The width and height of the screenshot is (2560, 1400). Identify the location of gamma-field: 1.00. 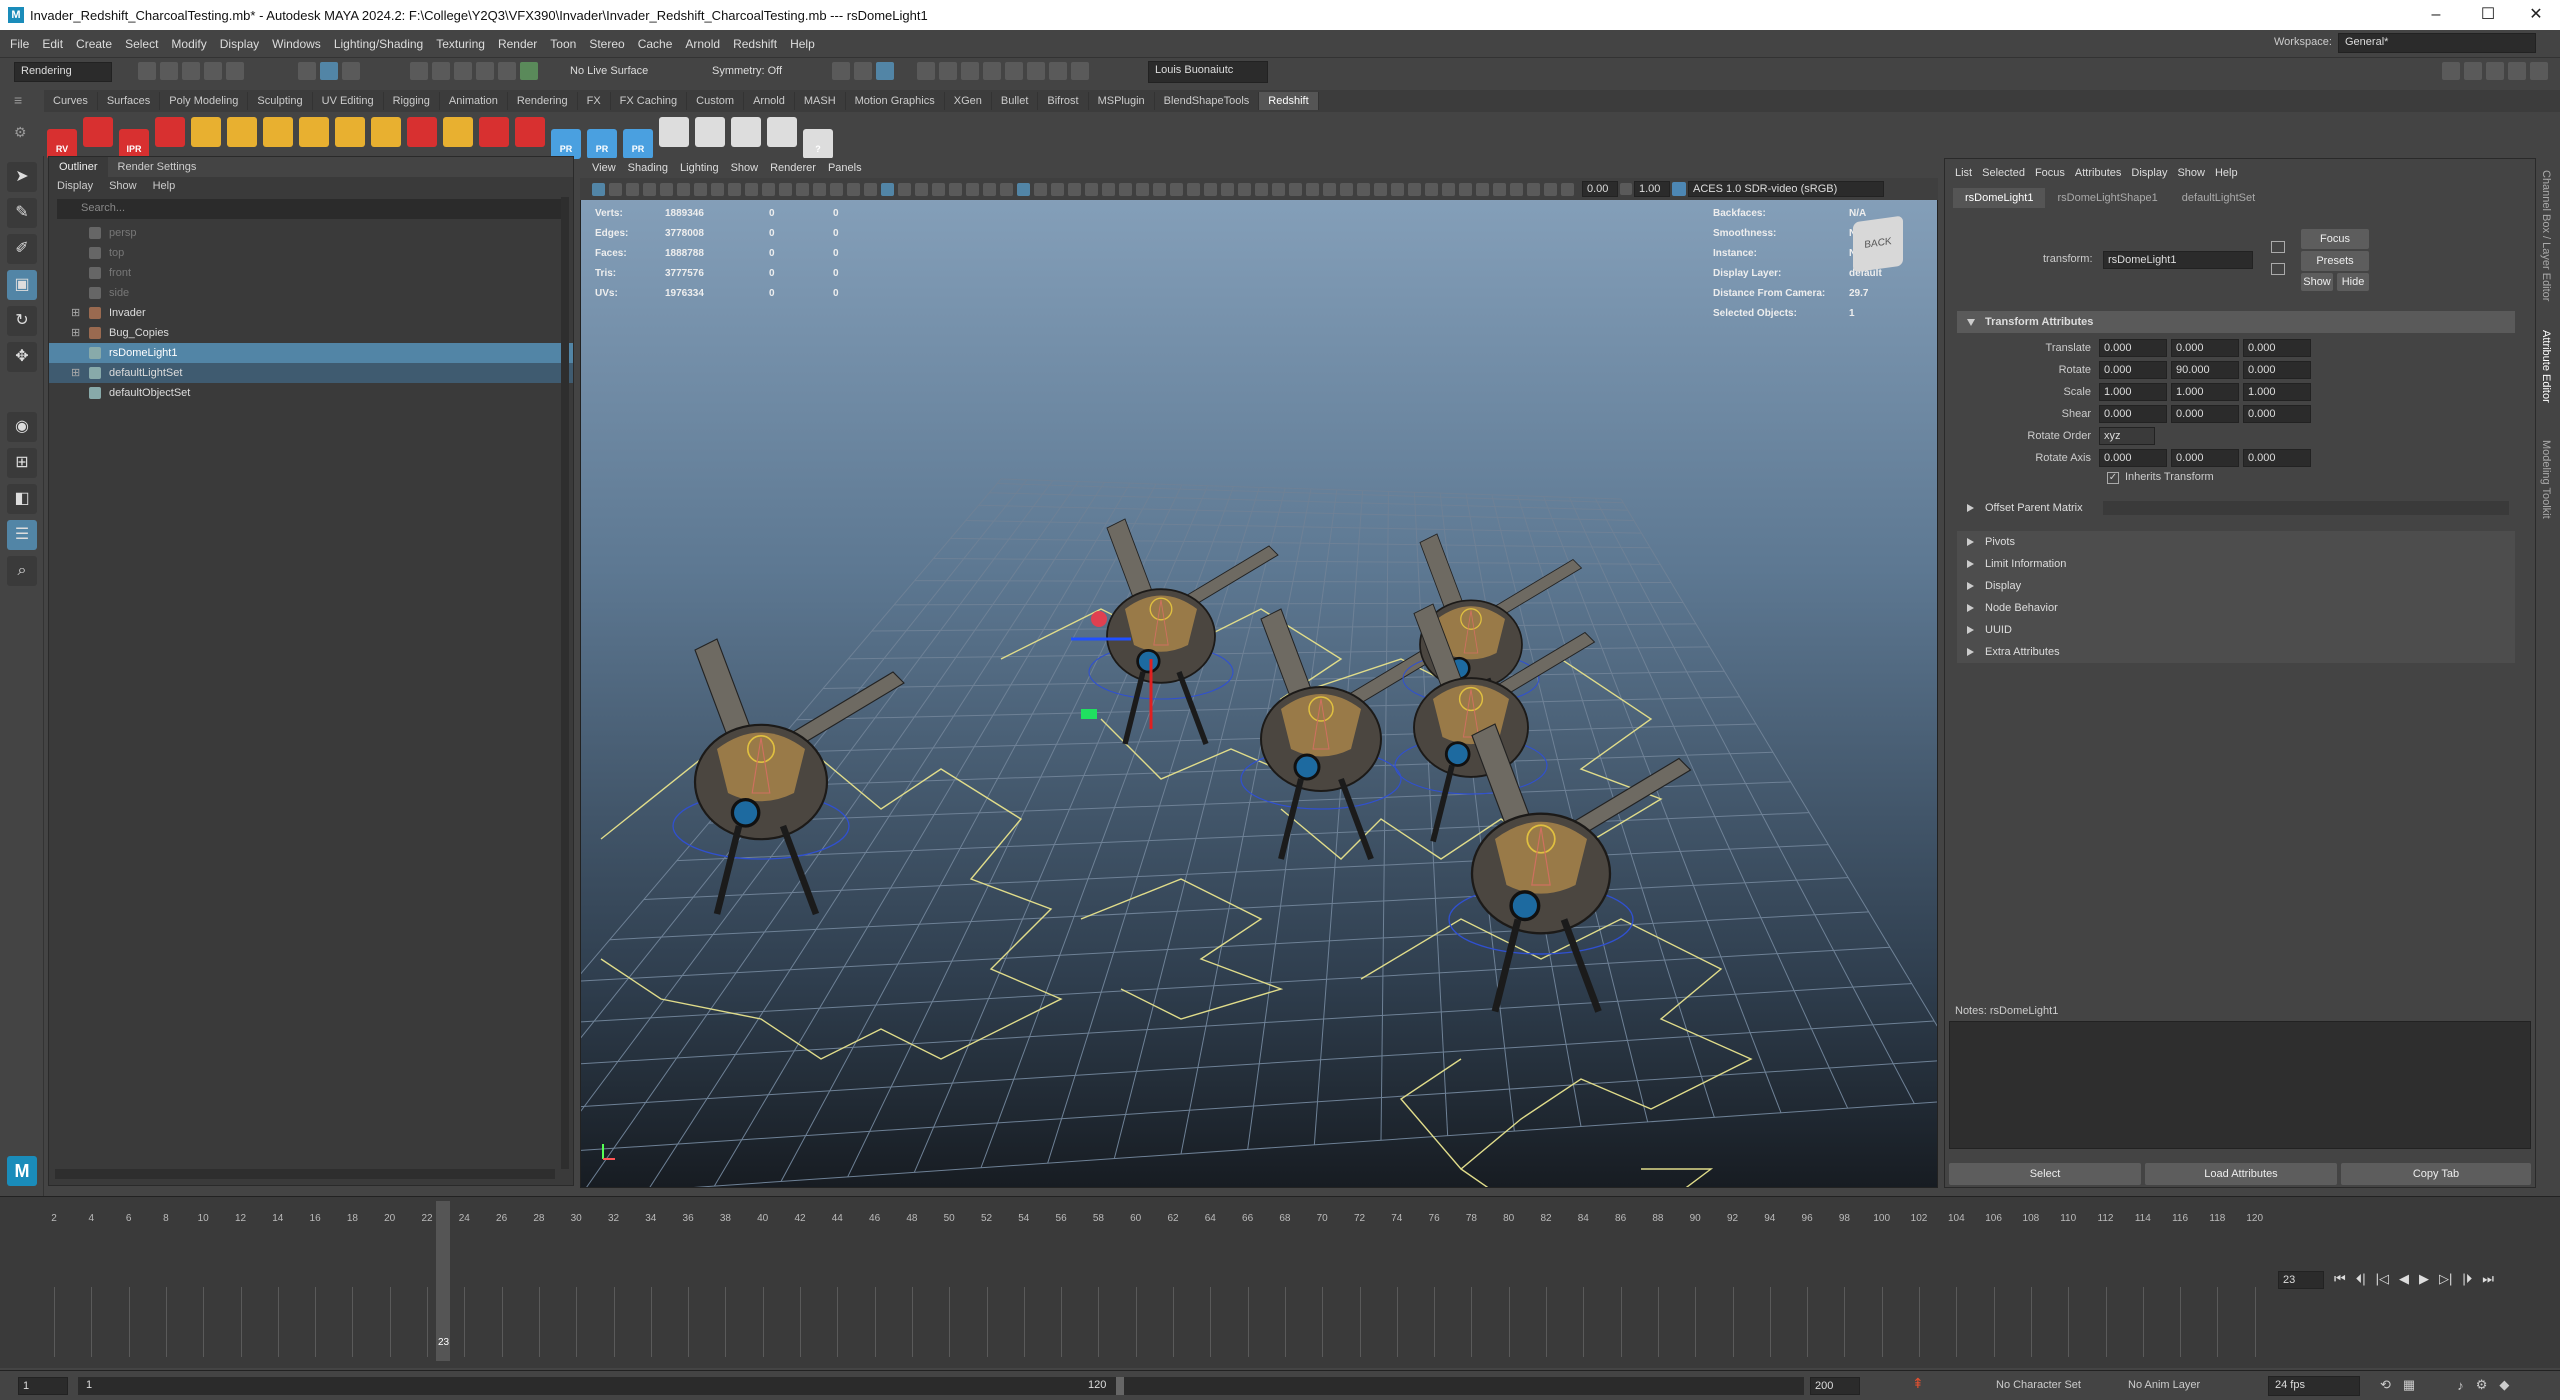
(1652, 189).